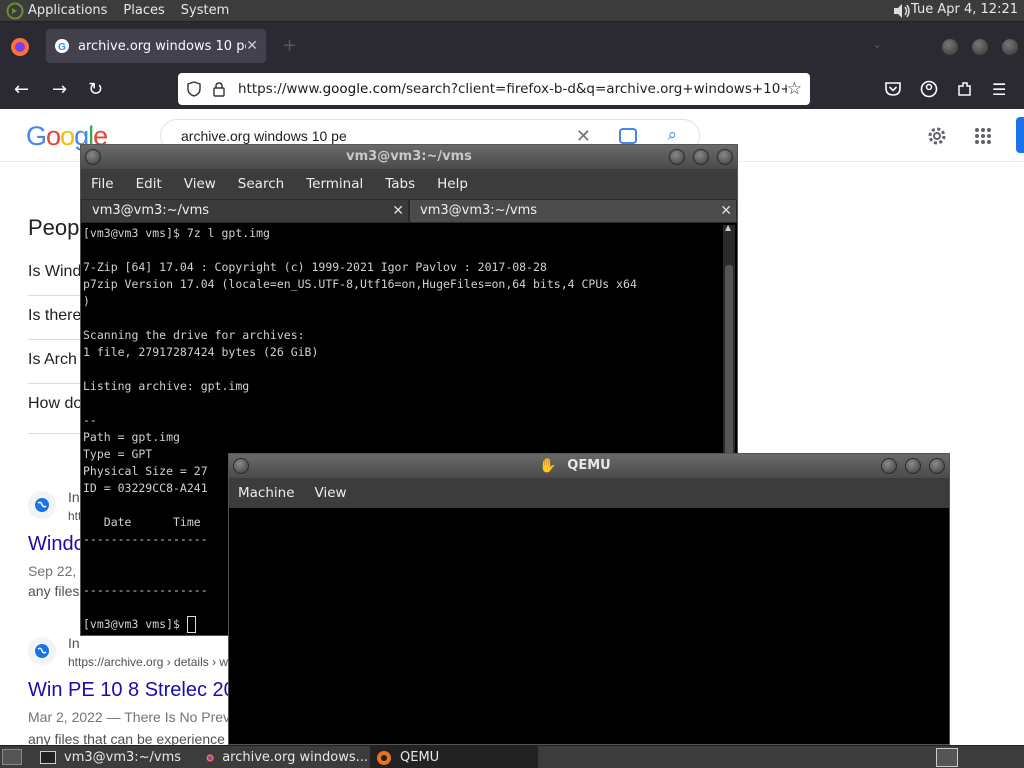  What do you see at coordinates (205, 10) in the screenshot?
I see `system-menu: System` at bounding box center [205, 10].